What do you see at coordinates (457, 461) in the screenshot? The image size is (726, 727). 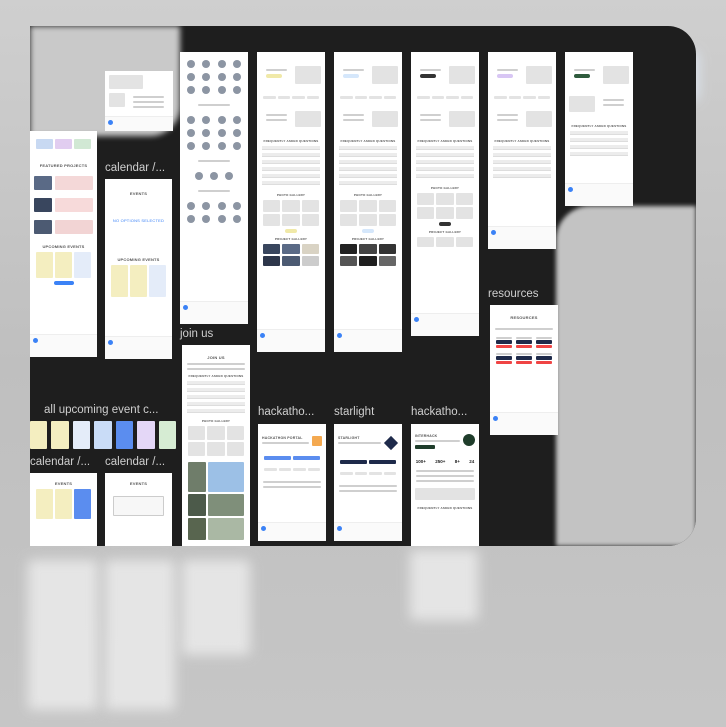 I see `stat-value: 8+` at bounding box center [457, 461].